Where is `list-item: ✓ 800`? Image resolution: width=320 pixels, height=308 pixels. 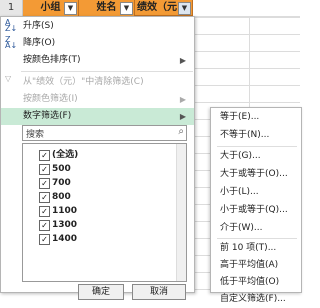 list-item: ✓ 800 is located at coordinates (98, 197).